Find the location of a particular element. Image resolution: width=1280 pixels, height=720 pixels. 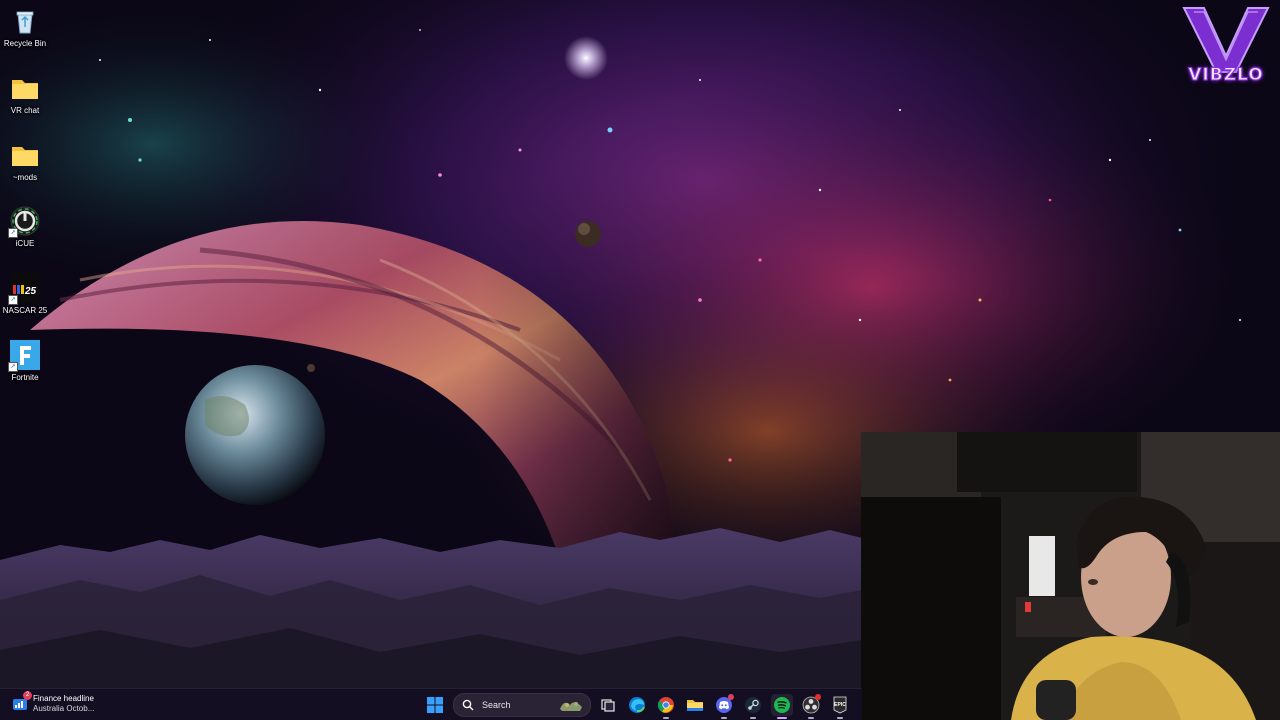

spotify-icon is located at coordinates (782, 705).